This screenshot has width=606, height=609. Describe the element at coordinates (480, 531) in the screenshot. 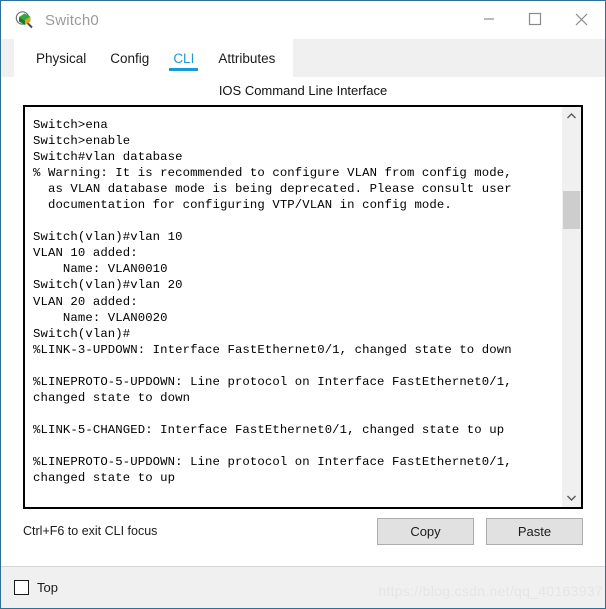

I see `footer-buttons: Copy Paste` at that location.